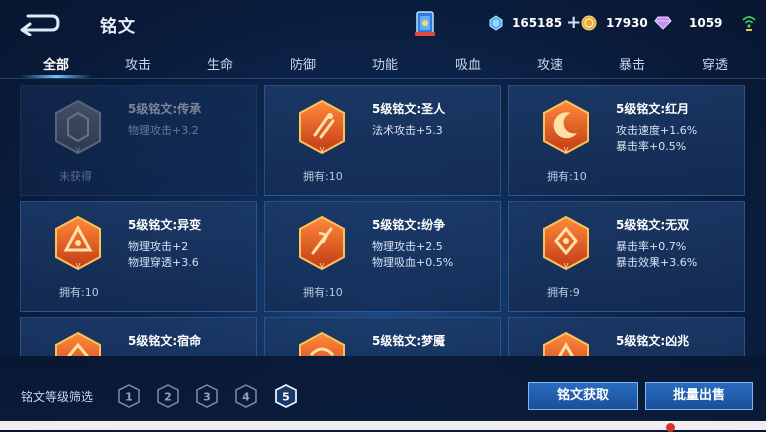 The image size is (766, 432). Describe the element at coordinates (382, 140) in the screenshot. I see `inscription-card: V 5级铭文:圣人 法术攻击+5.3 拥有:10` at that location.